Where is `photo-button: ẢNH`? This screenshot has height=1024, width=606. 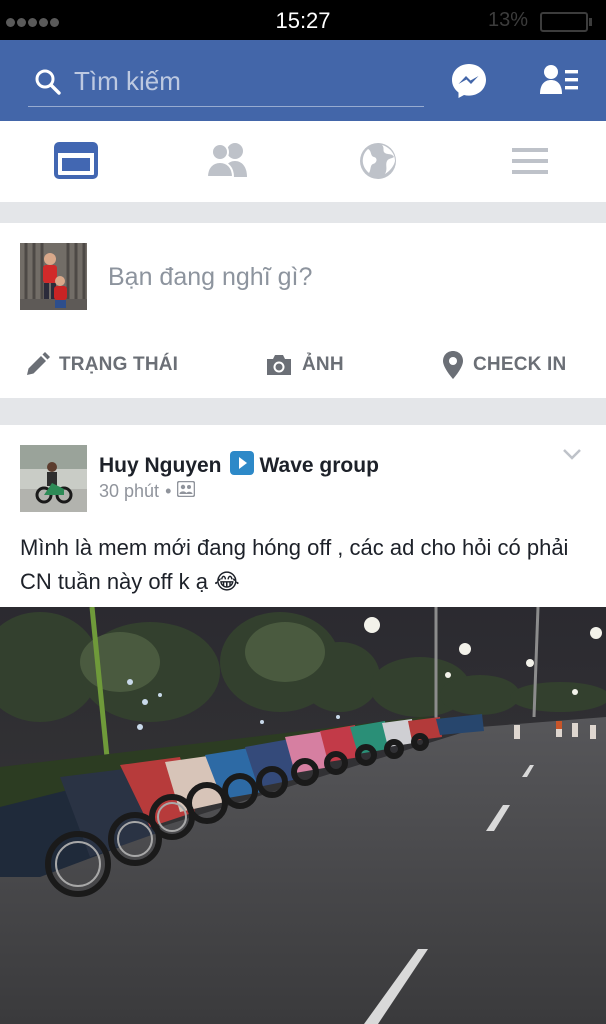 photo-button: ẢNH is located at coordinates (304, 365).